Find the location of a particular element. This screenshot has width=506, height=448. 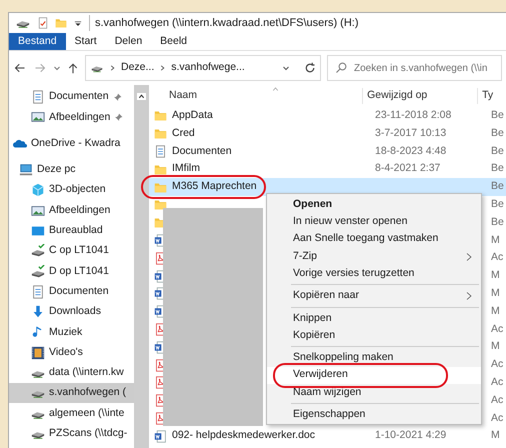

file-name: AppData is located at coordinates (192, 116).